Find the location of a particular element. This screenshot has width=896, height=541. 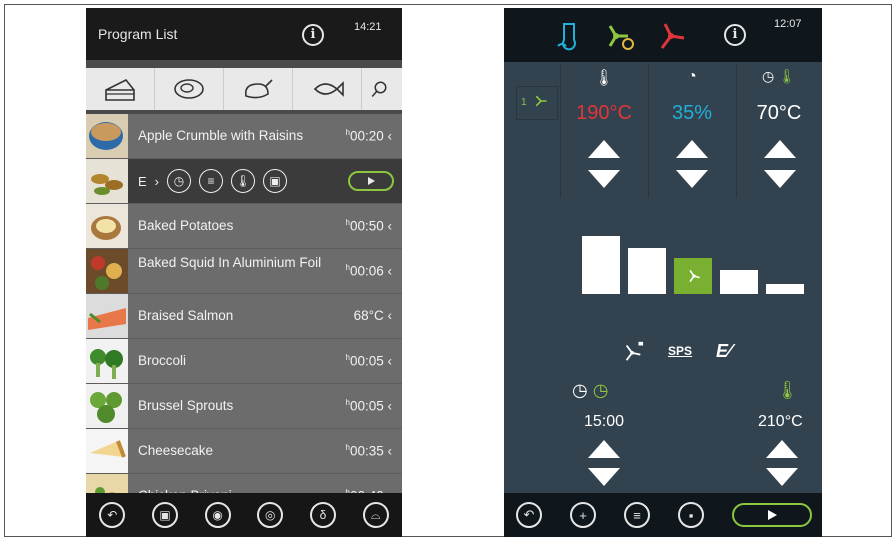

list-item: Baked Potatoes h00:50 ‹ is located at coordinates (244, 226).